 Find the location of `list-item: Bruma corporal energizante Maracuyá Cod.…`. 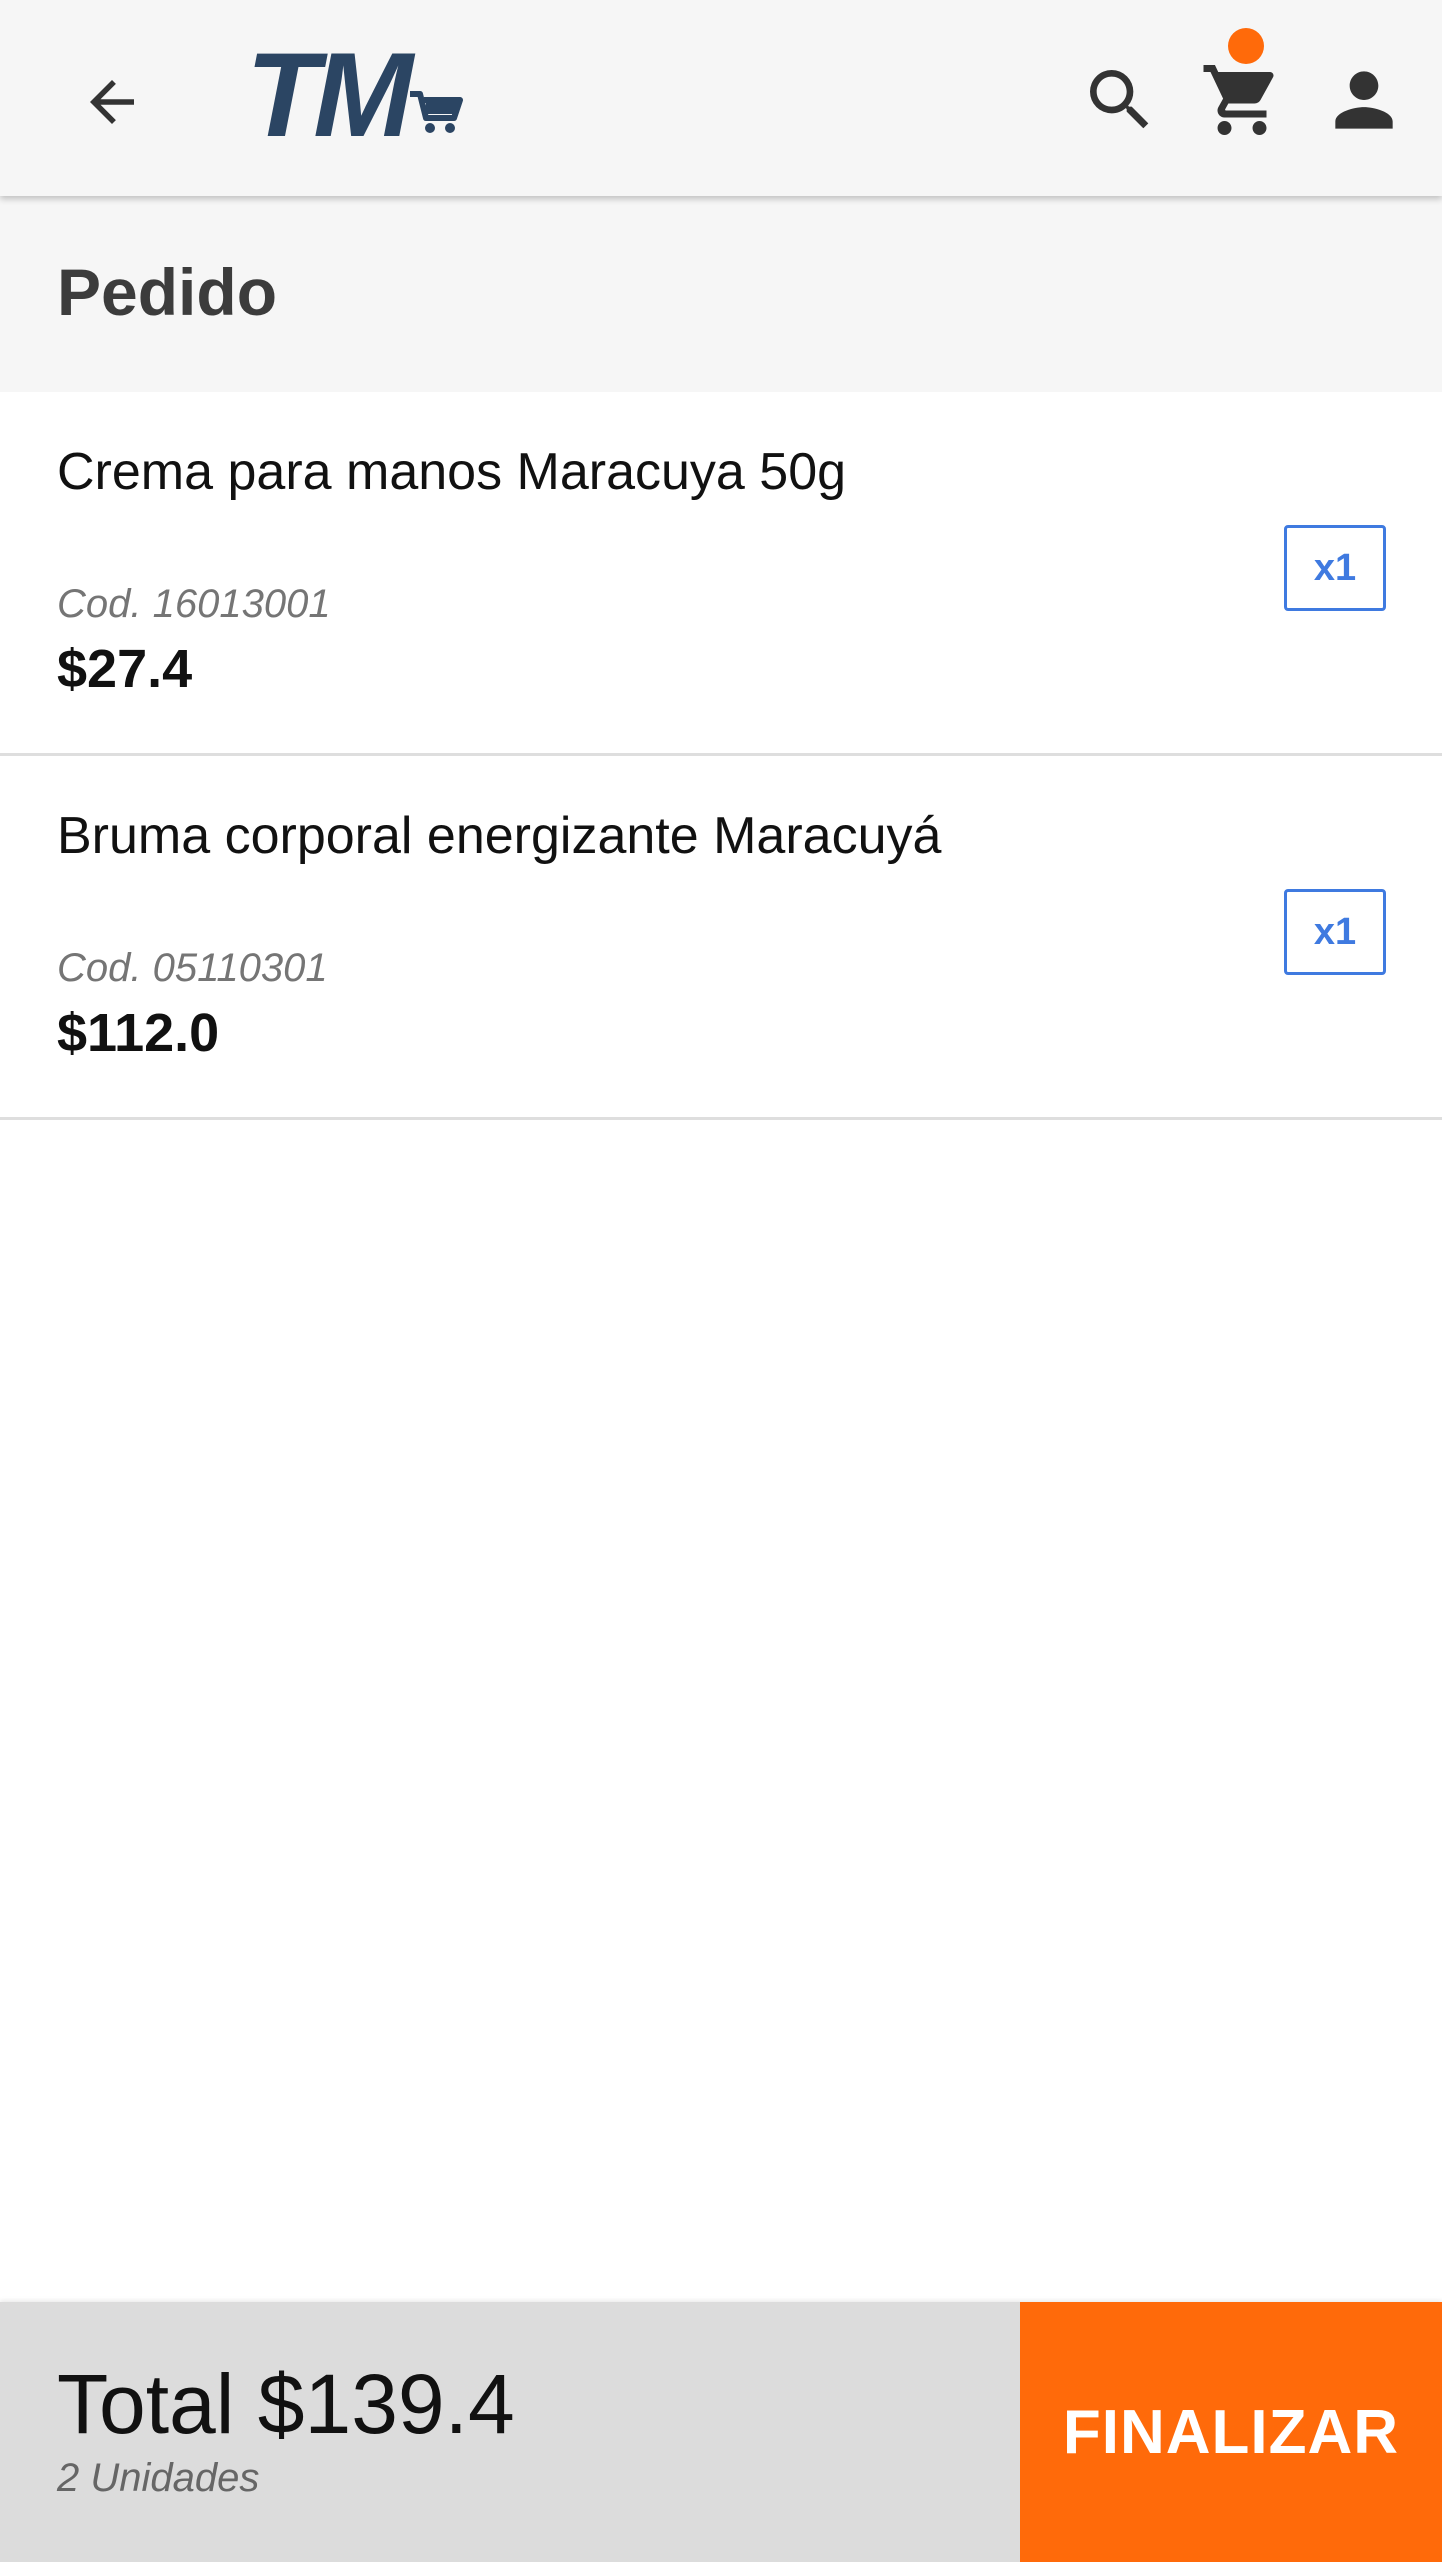

list-item: Bruma corporal energizante Maracuyá Cod.… is located at coordinates (721, 938).